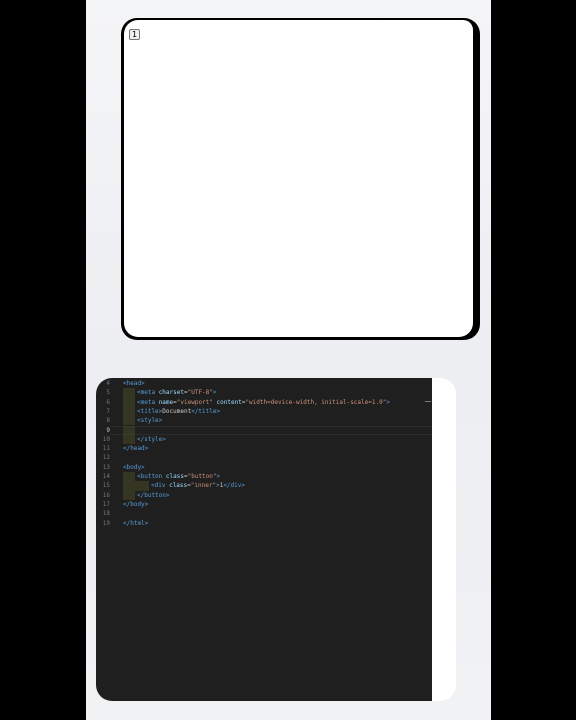 This screenshot has height=720, width=576. I want to click on line-number: 19, so click(106, 523).